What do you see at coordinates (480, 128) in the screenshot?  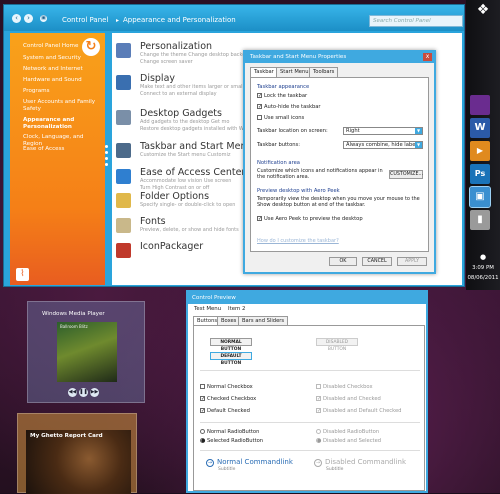 I see `word-icon: W` at bounding box center [480, 128].